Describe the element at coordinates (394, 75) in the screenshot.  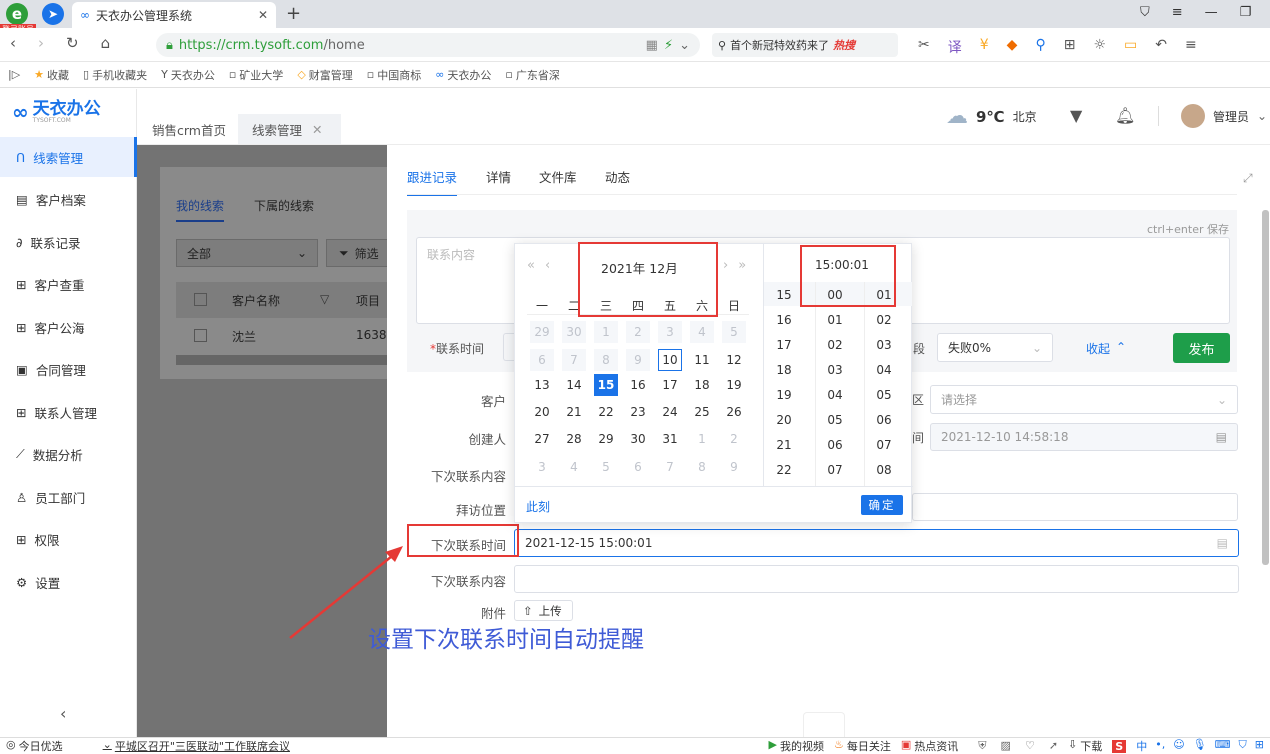
I see `bookmark-item: ▫ 中国商标` at that location.